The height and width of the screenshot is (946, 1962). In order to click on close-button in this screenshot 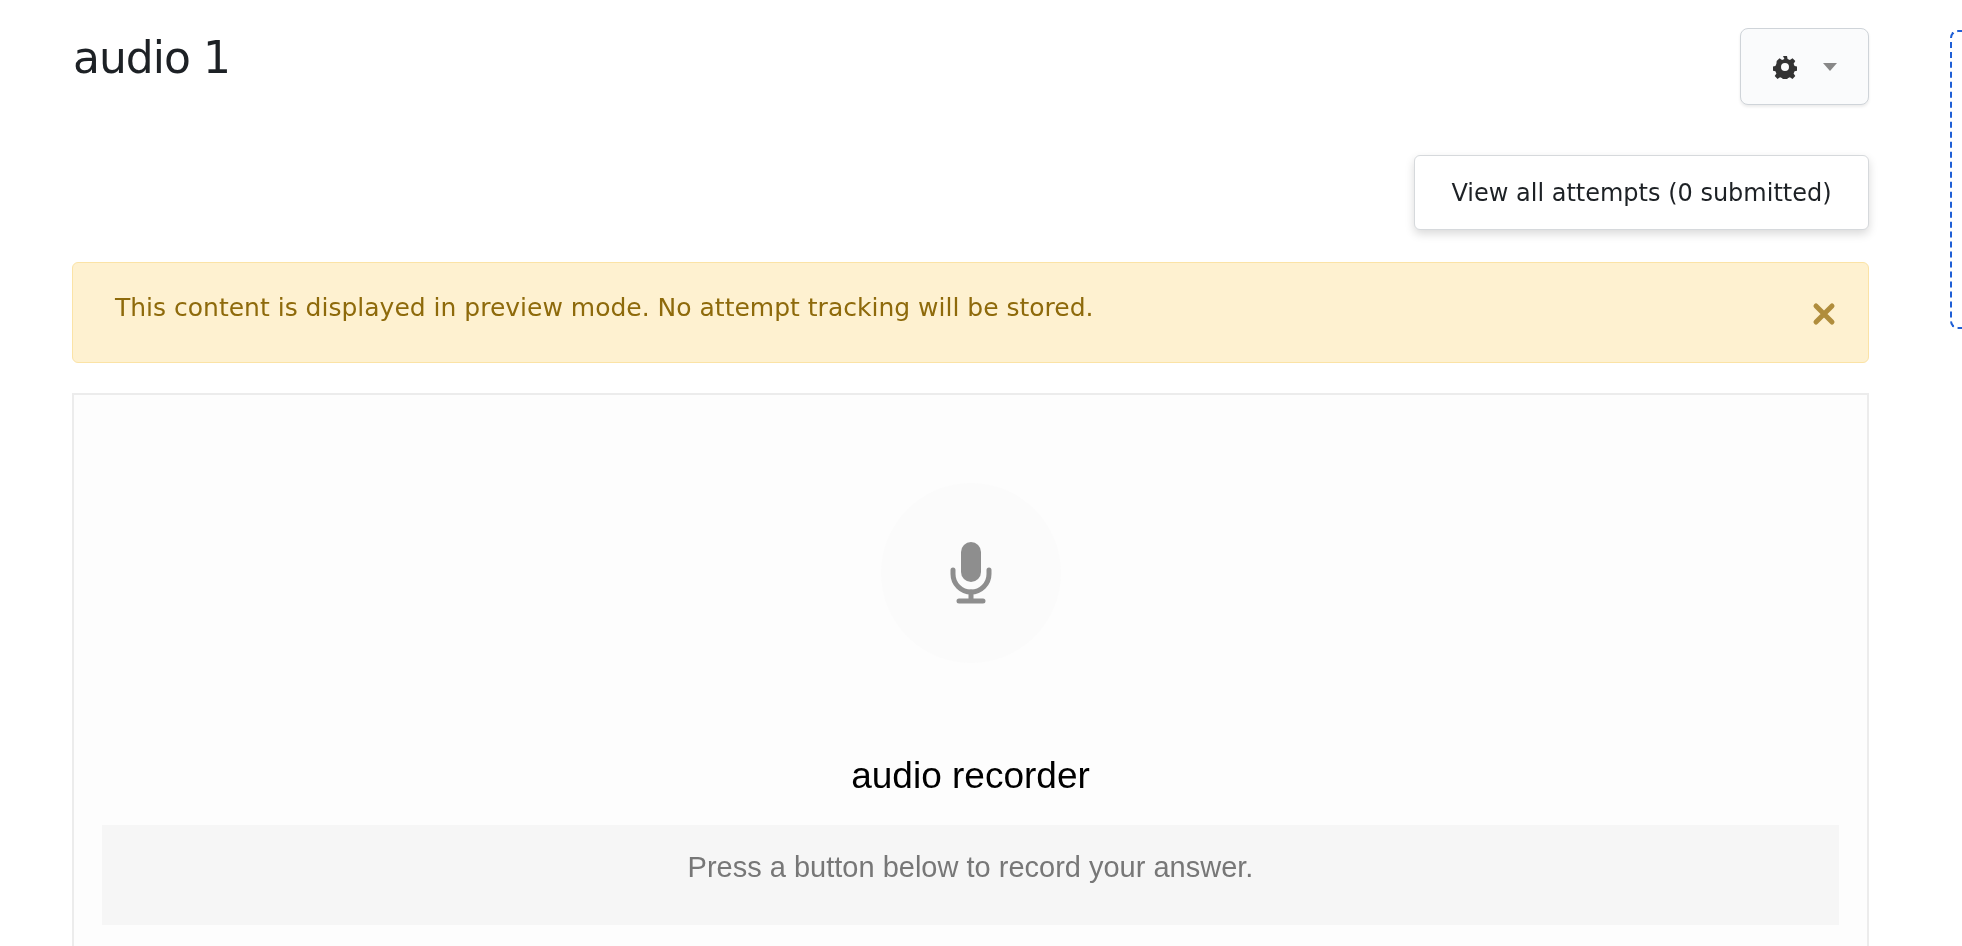, I will do `click(1824, 313)`.